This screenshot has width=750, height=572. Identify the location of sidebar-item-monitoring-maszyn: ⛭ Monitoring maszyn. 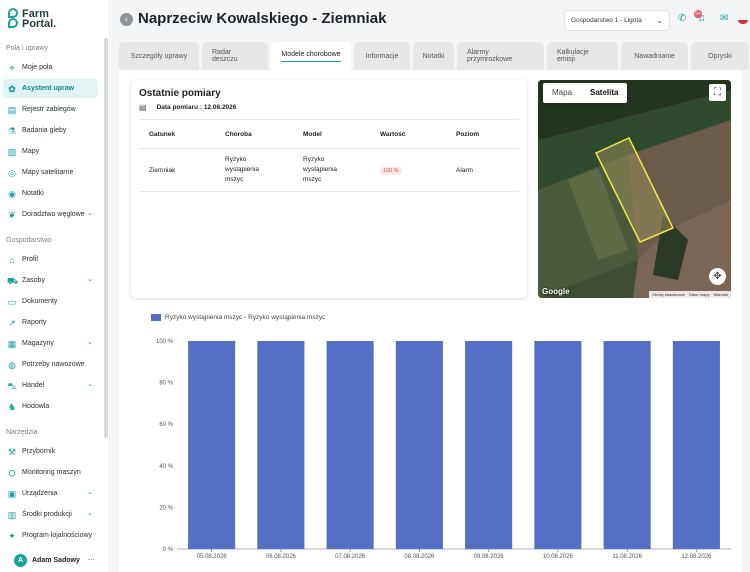
(50, 472).